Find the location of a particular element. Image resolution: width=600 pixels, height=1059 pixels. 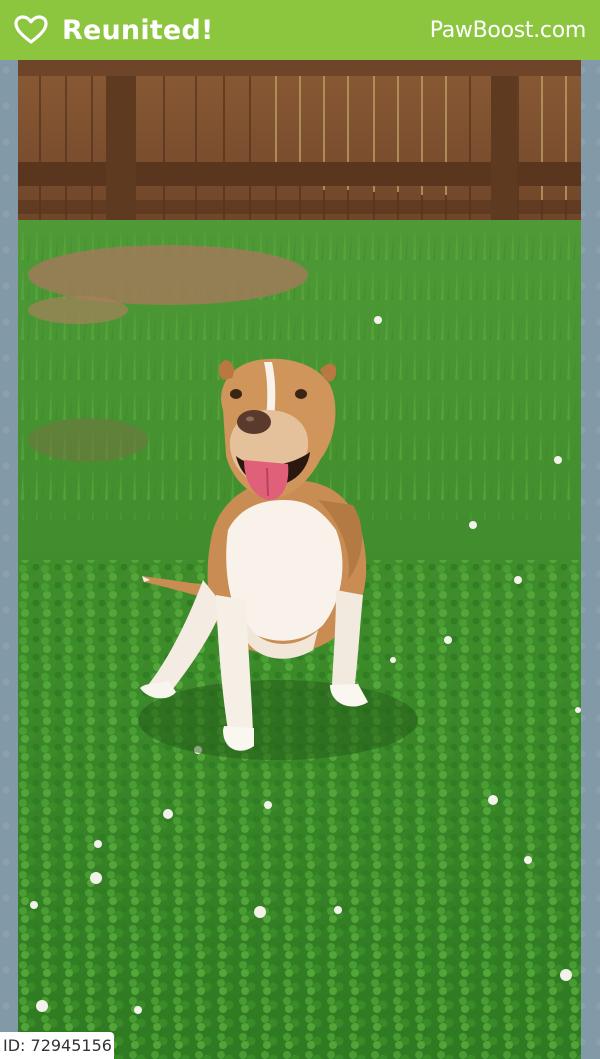

brand-logo-text: PawBoost.com is located at coordinates (508, 30).